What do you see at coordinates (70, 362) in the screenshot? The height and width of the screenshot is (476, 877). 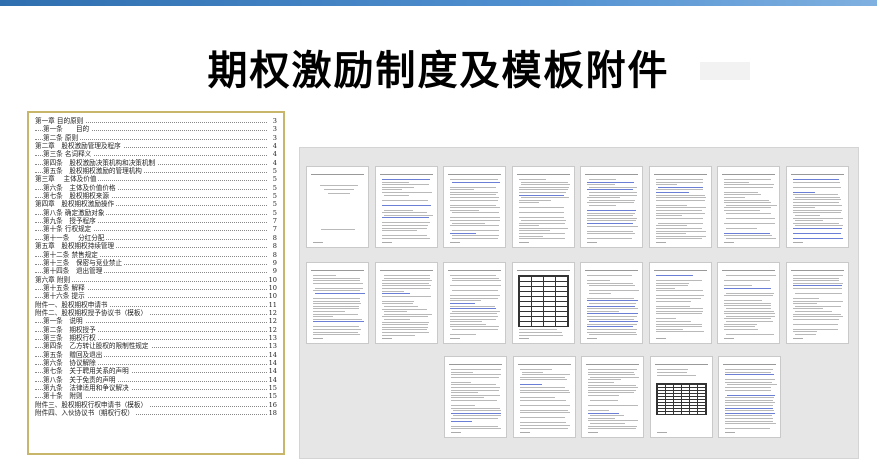 I see `toc-entry-label: 第六条 协议解除` at bounding box center [70, 362].